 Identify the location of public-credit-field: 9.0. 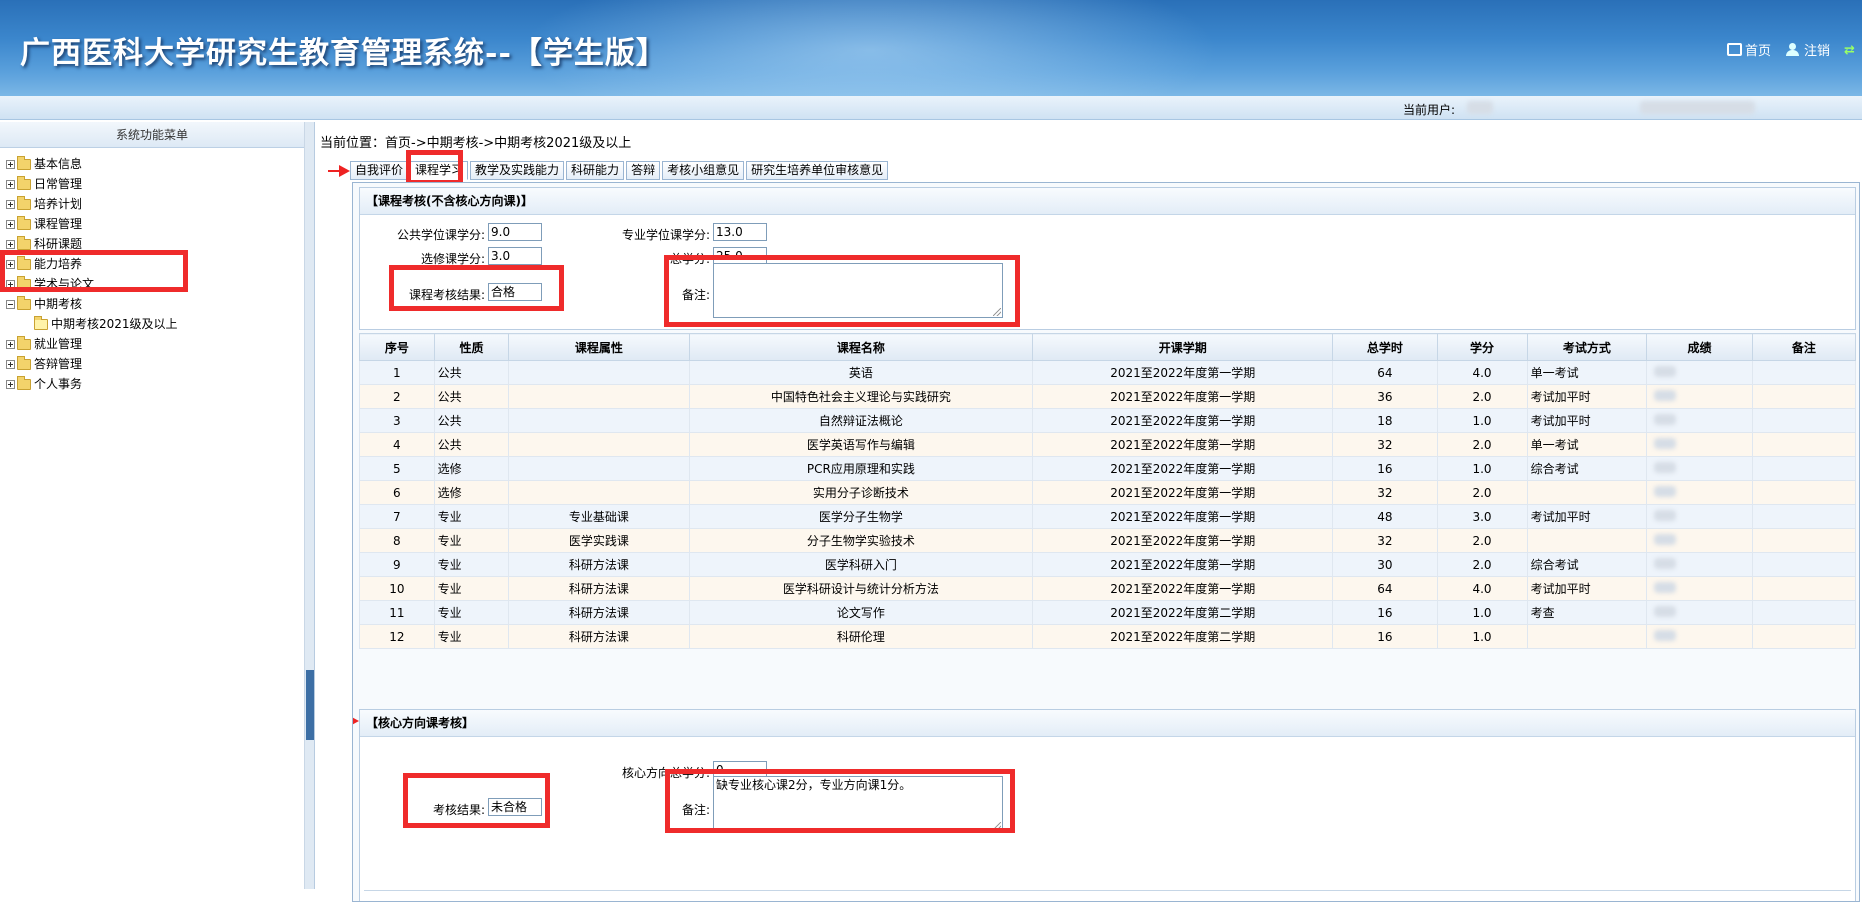
(515, 232).